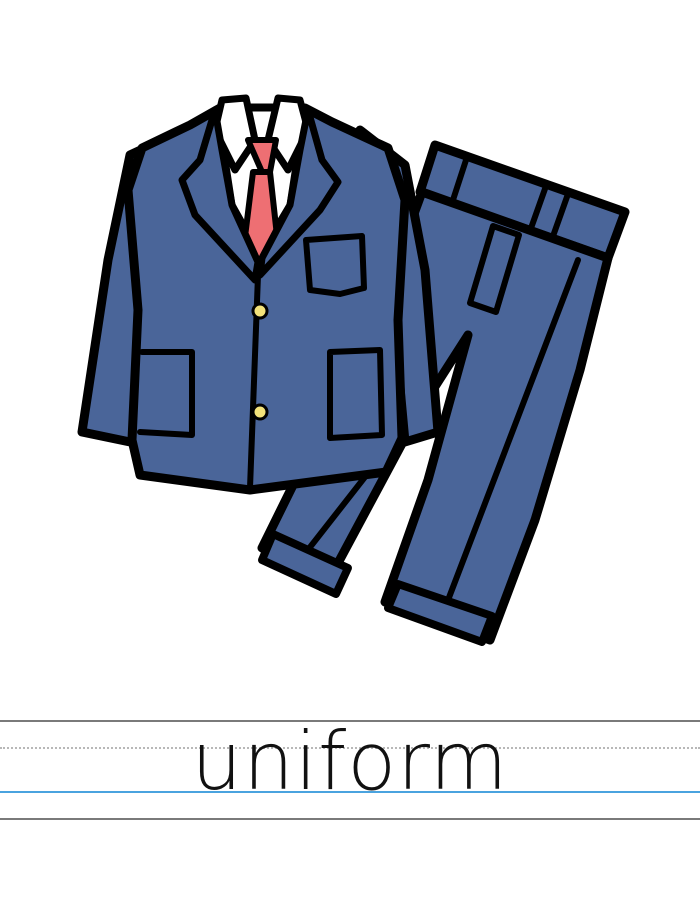 The width and height of the screenshot is (700, 900). Describe the element at coordinates (350, 819) in the screenshot. I see `bottom-line` at that location.